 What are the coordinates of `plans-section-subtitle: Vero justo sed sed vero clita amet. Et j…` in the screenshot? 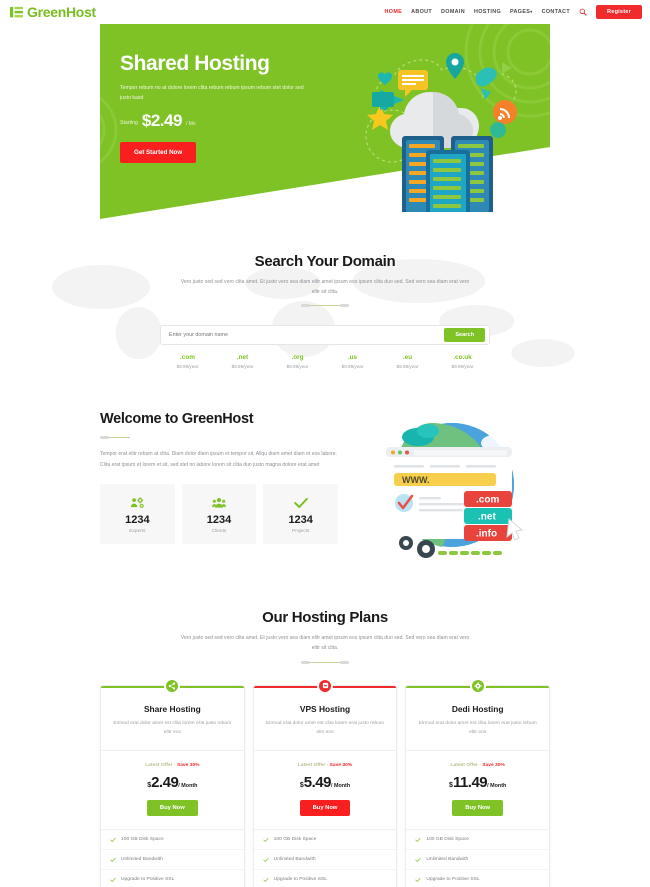 It's located at (325, 643).